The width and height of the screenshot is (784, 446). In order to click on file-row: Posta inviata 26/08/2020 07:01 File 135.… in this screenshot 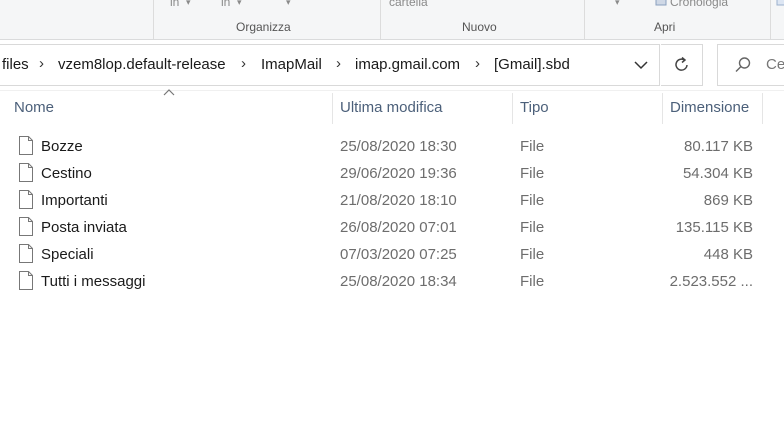, I will do `click(392, 227)`.